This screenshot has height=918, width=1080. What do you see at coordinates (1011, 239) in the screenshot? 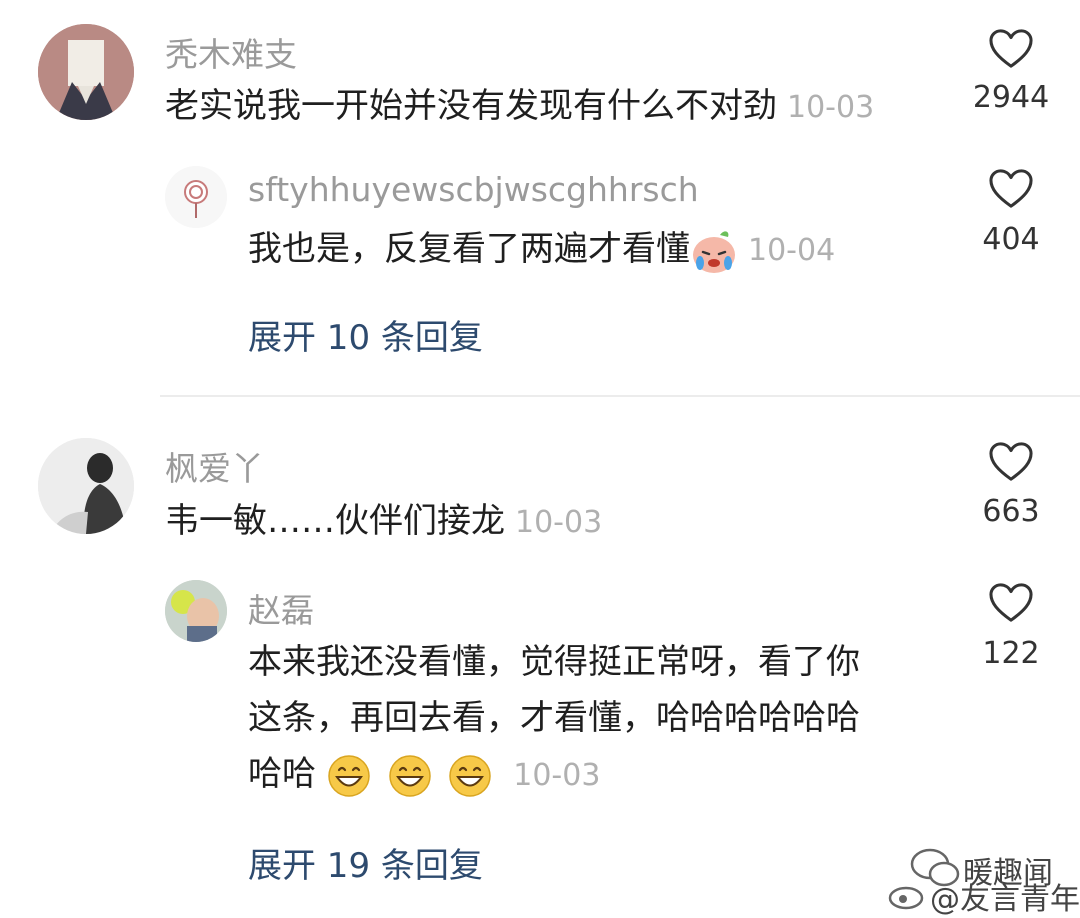
I see `like-count: 404` at bounding box center [1011, 239].